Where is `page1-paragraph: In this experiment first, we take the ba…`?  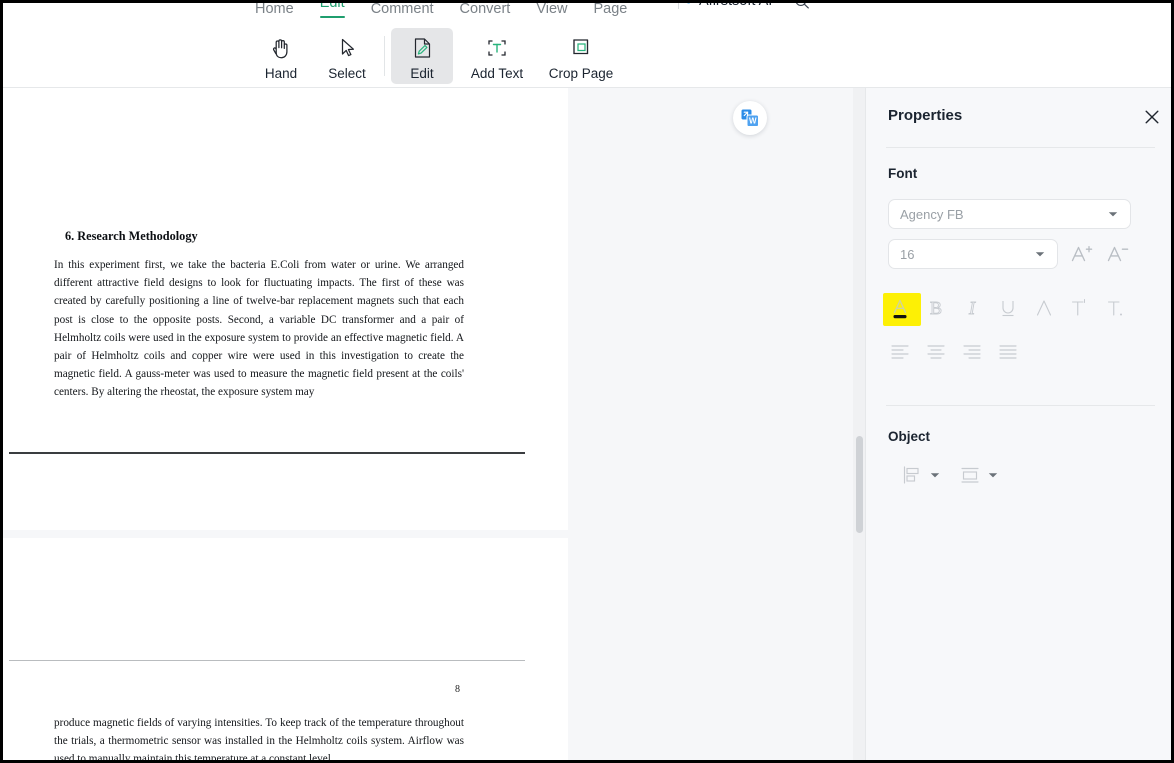 page1-paragraph: In this experiment first, we take the ba… is located at coordinates (259, 329).